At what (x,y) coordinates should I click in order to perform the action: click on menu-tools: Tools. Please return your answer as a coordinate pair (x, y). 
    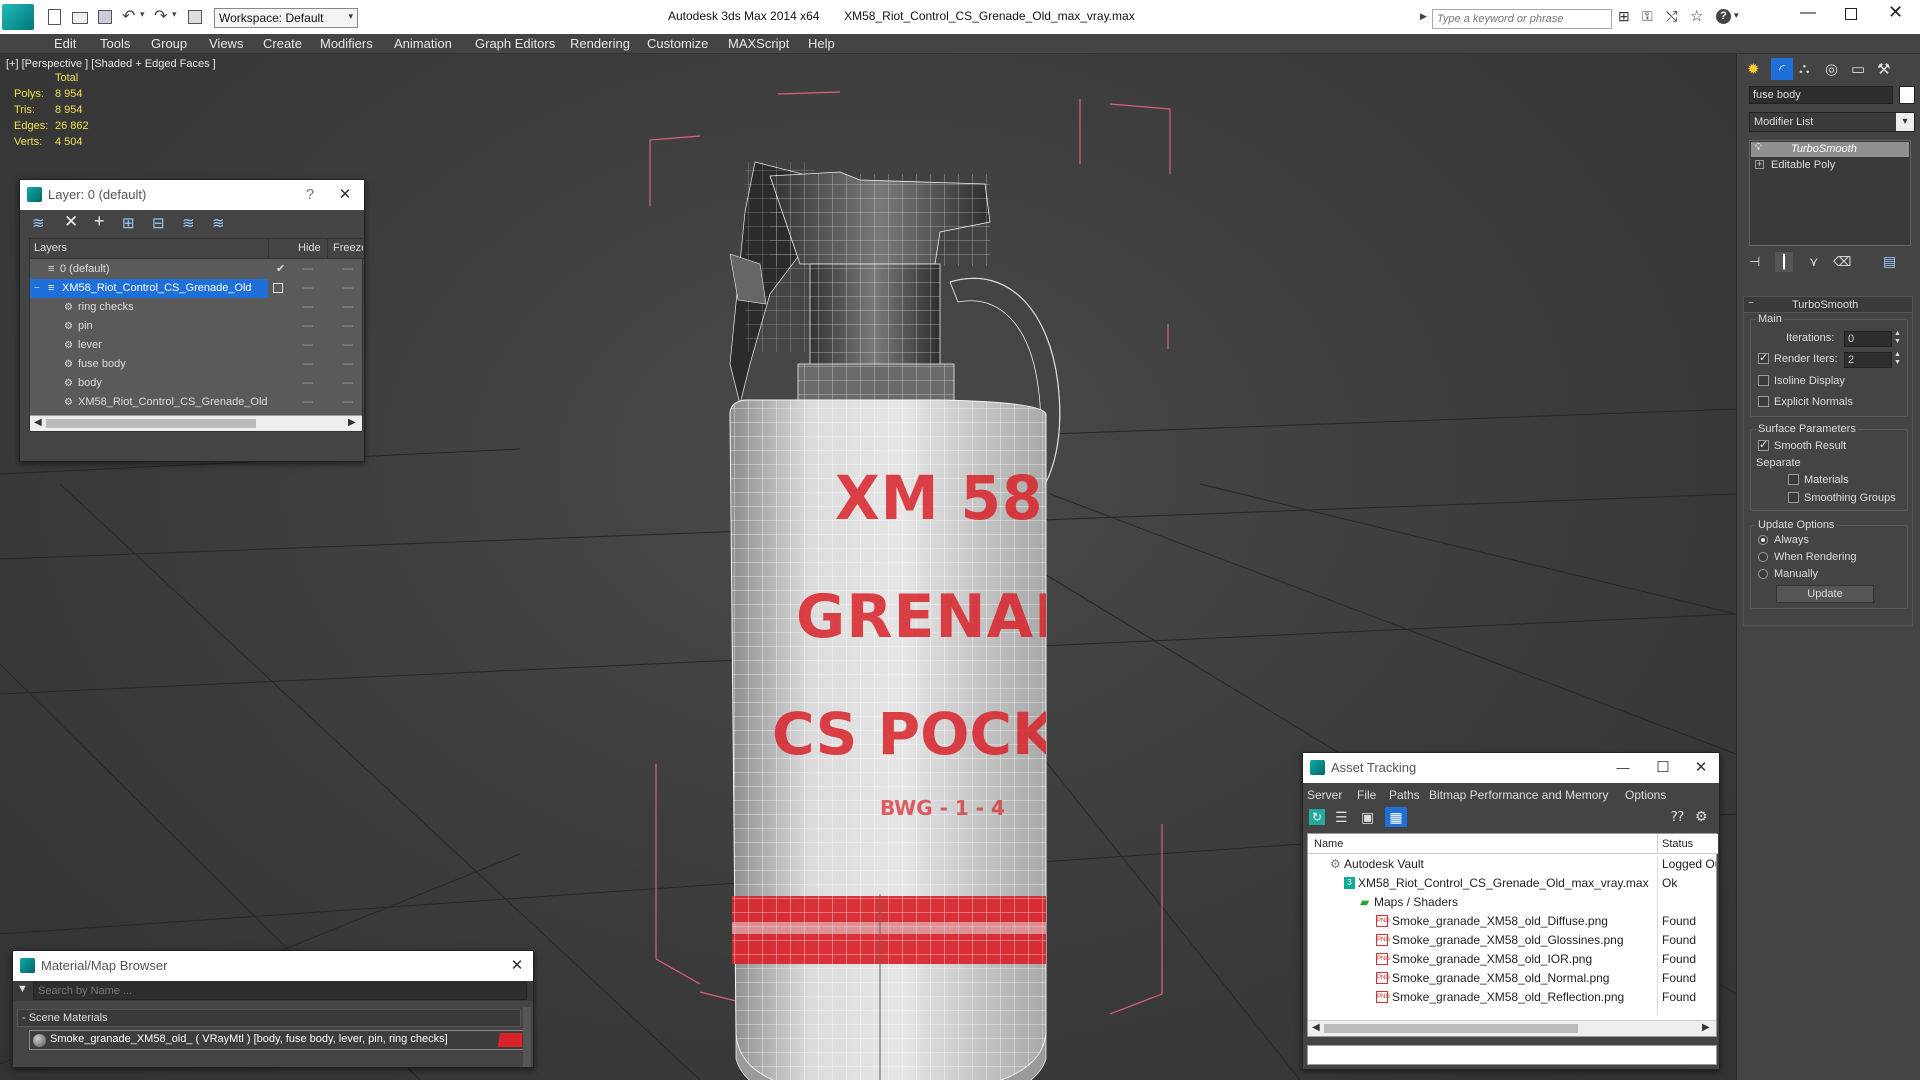
    Looking at the image, I should click on (115, 43).